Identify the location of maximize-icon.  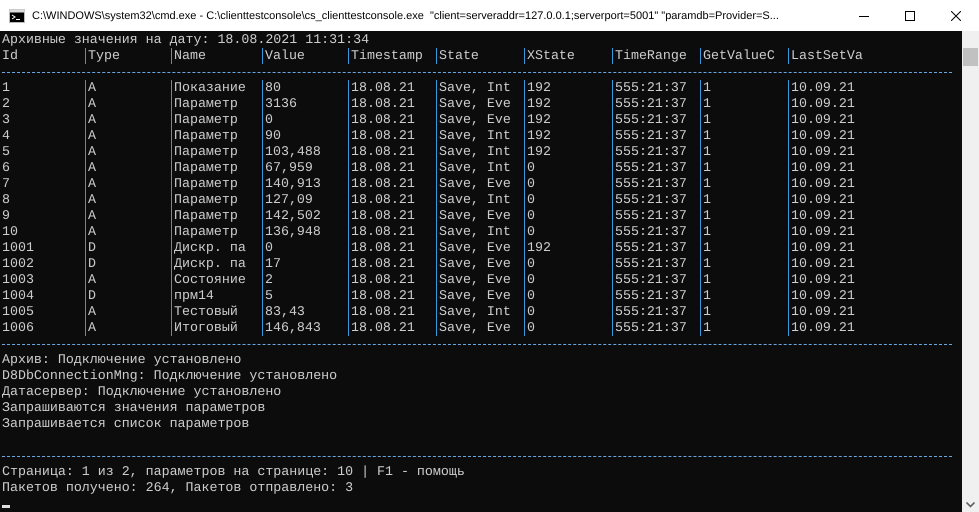
(910, 15).